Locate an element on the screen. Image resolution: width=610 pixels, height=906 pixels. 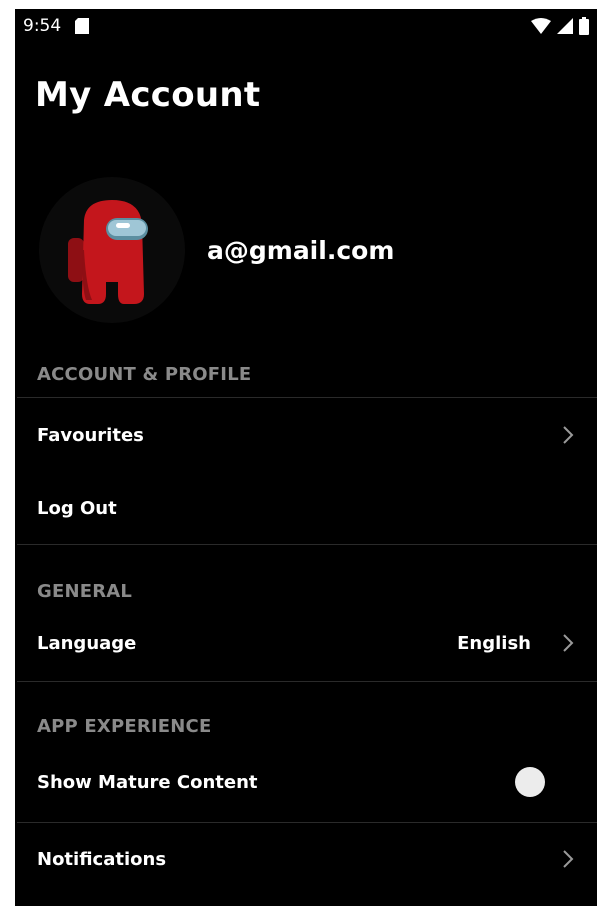
page-title: My Account is located at coordinates (148, 95).